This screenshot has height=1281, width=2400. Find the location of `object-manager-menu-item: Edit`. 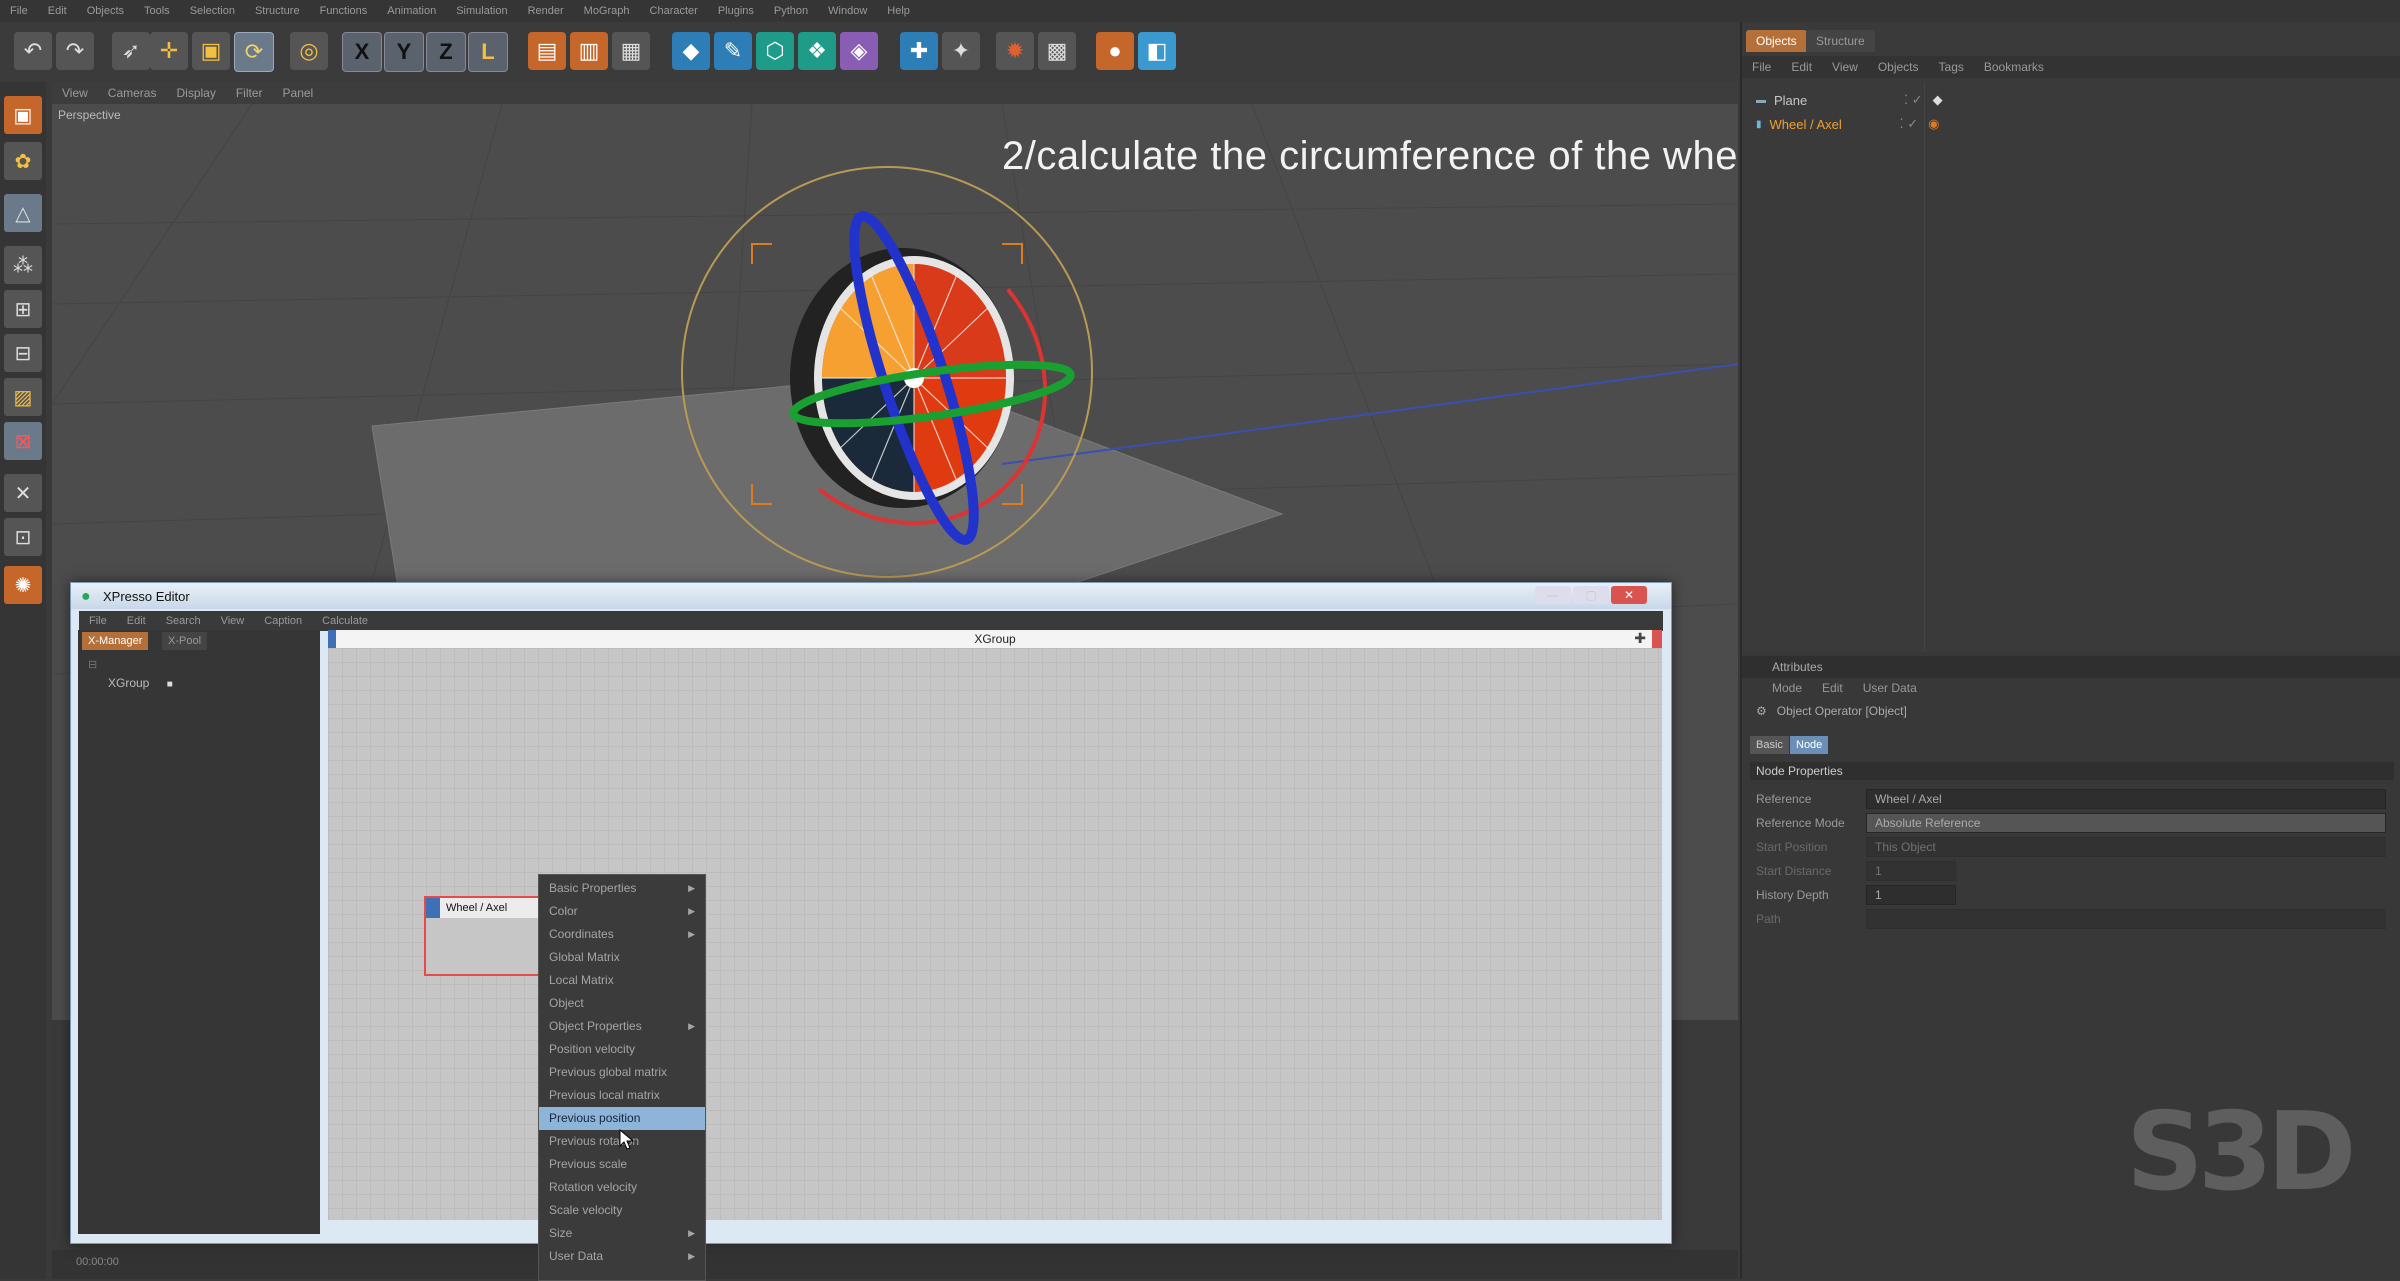

object-manager-menu-item: Edit is located at coordinates (1801, 67).